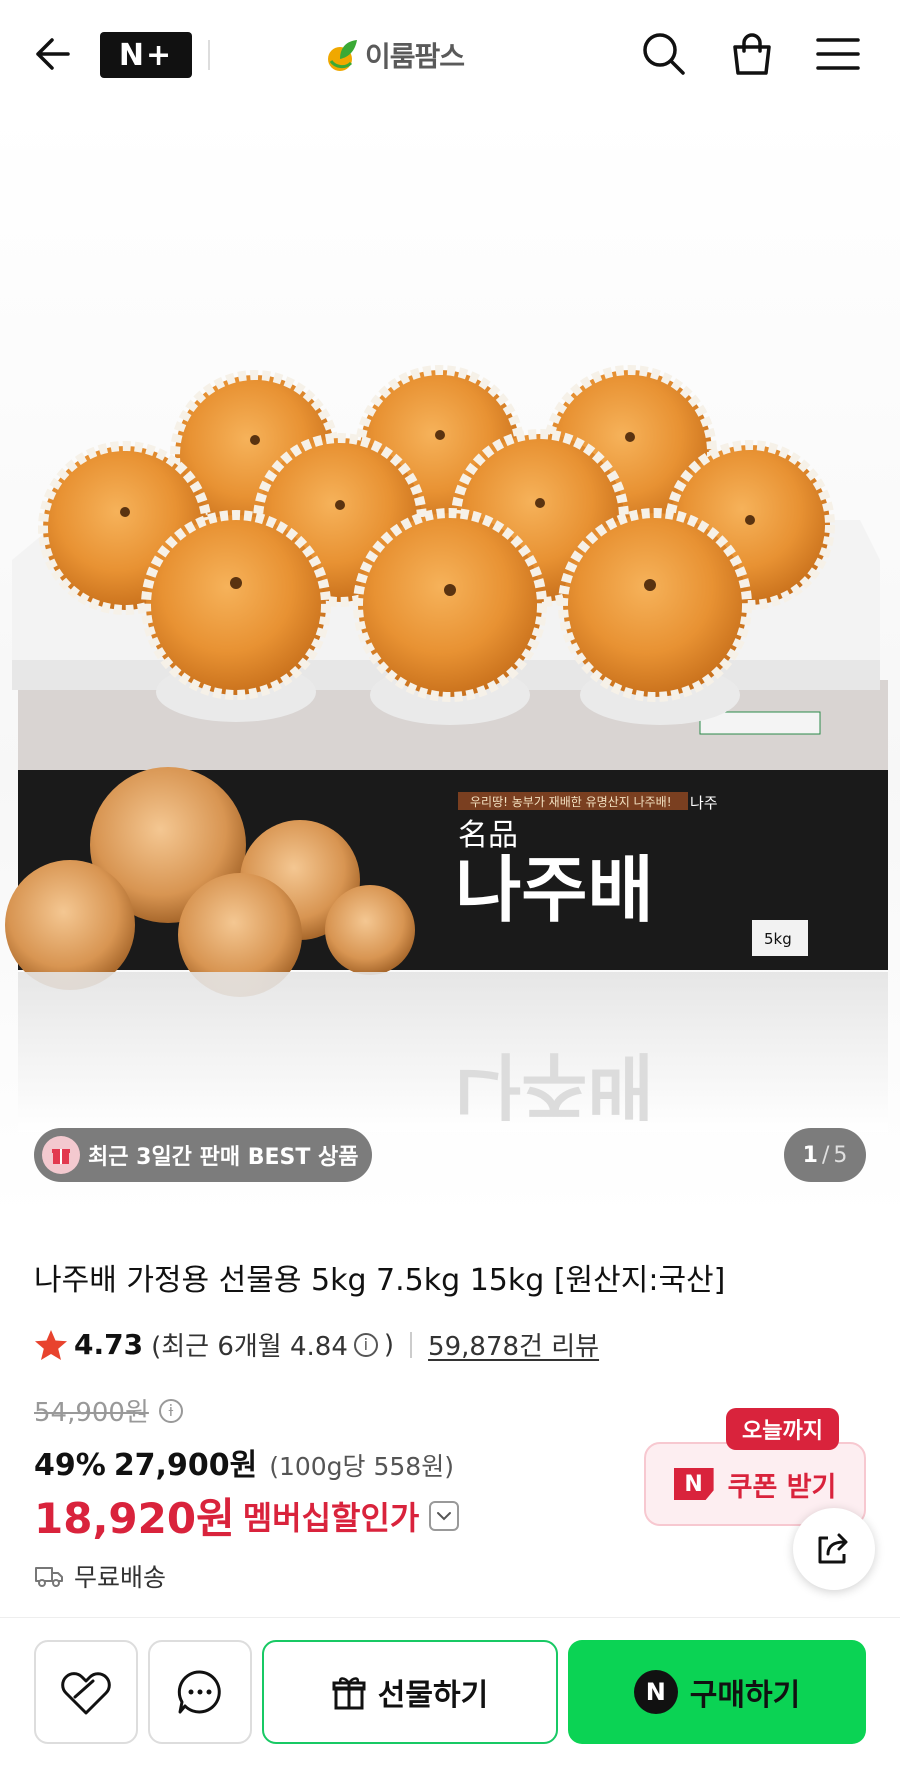 This screenshot has width=900, height=1768. I want to click on coupon-deadline-badge: 오늘까지, so click(782, 1429).